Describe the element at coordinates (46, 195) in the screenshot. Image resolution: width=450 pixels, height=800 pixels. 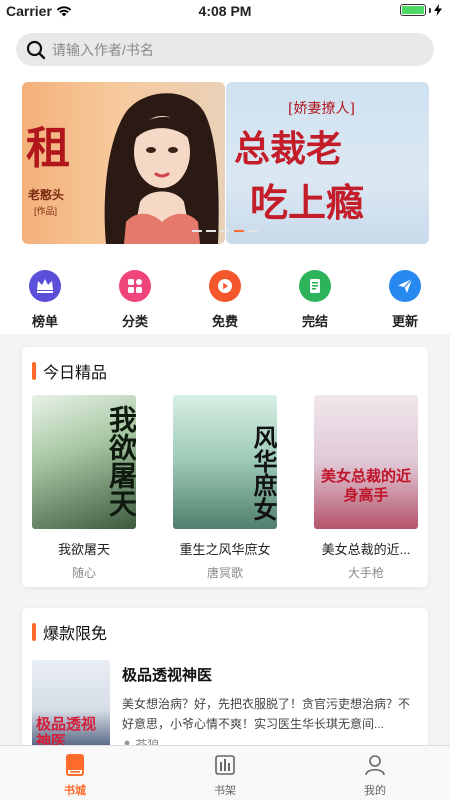
I see `banner-1-subtitle: 老憨头` at that location.